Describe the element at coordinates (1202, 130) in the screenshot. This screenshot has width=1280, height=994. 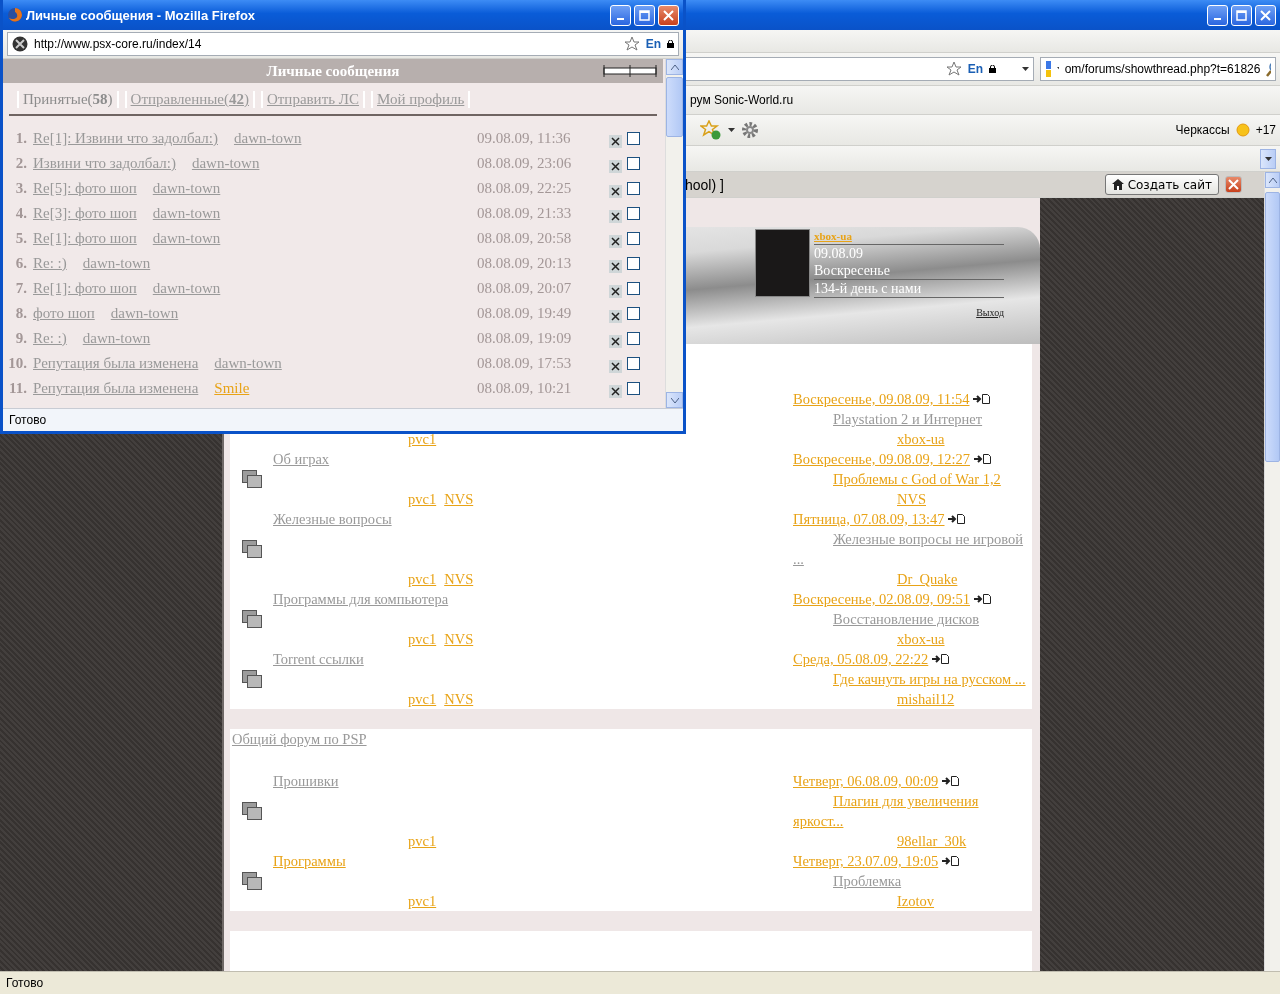
I see `weather-city: Черкассы` at that location.